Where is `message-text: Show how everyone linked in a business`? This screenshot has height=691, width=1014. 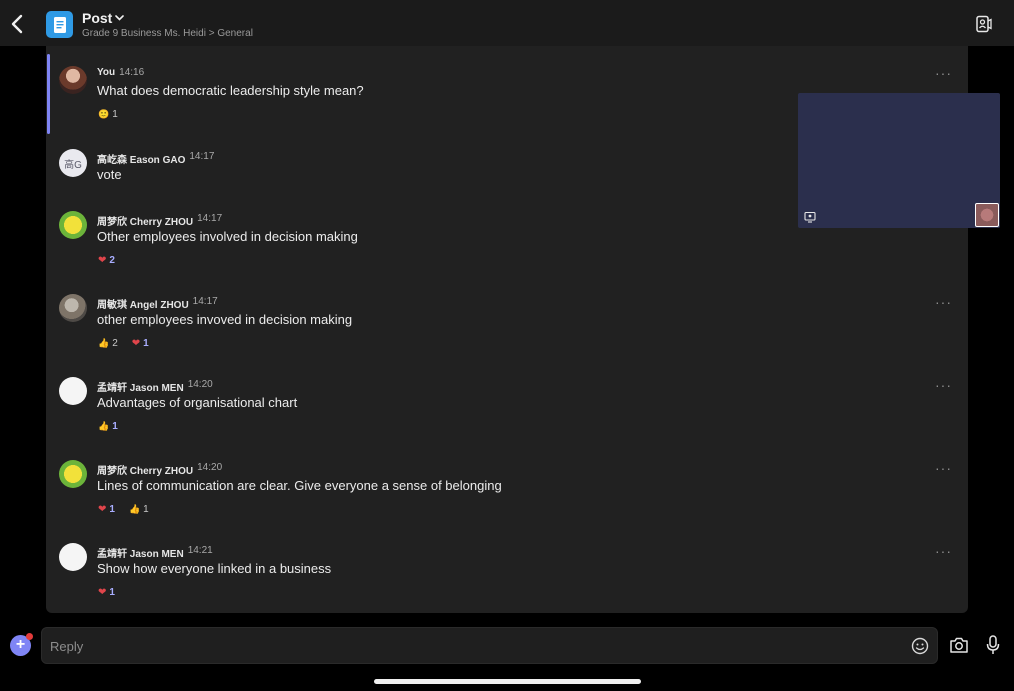 message-text: Show how everyone linked in a business is located at coordinates (214, 568).